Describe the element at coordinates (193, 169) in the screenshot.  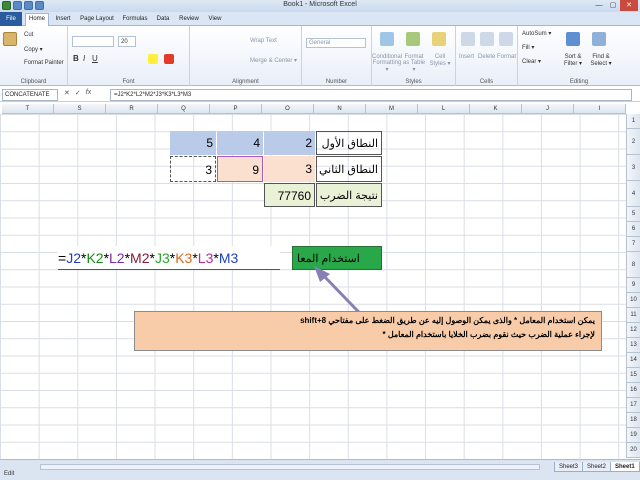
I see `cell-m3: 3` at that location.